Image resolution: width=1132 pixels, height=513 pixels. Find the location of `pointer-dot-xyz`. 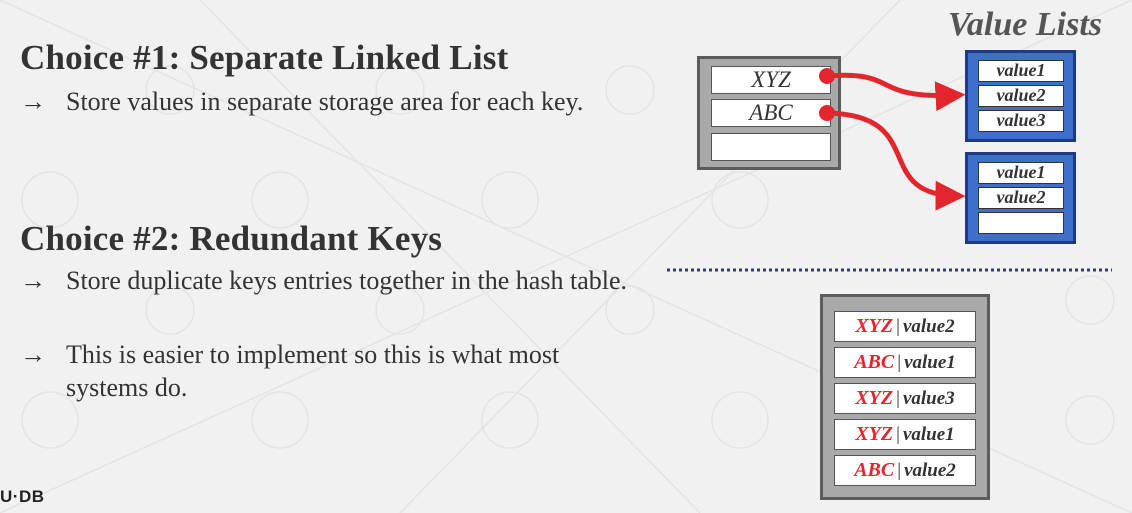

pointer-dot-xyz is located at coordinates (827, 76).